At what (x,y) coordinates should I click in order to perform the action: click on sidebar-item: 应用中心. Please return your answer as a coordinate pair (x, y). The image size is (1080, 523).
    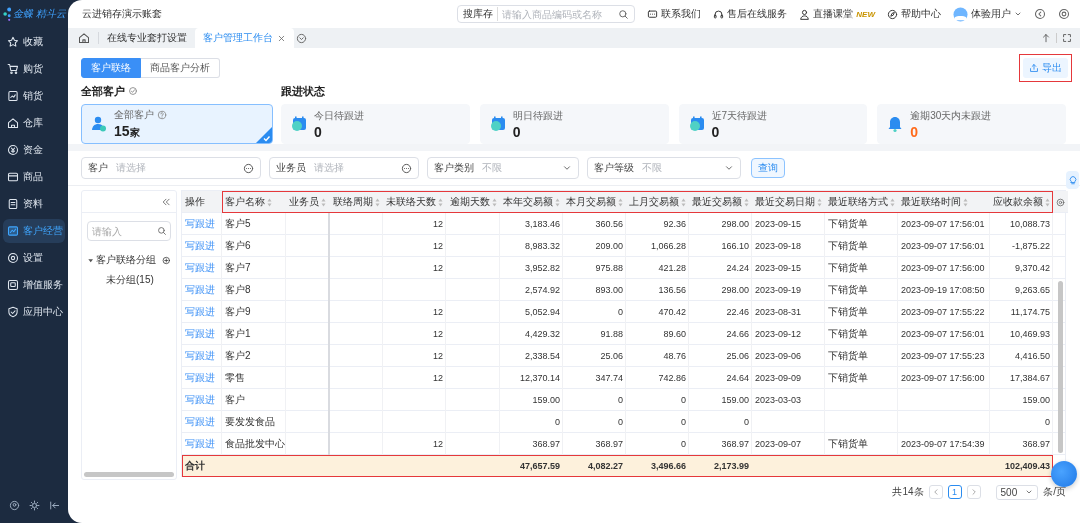
    Looking at the image, I should click on (34, 311).